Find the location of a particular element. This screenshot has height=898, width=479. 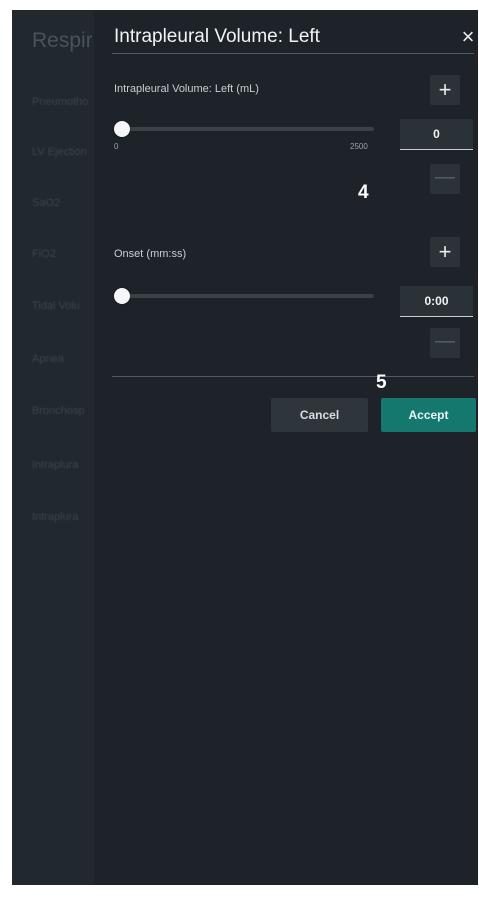

annotation-marker-4: 4 is located at coordinates (363, 192).